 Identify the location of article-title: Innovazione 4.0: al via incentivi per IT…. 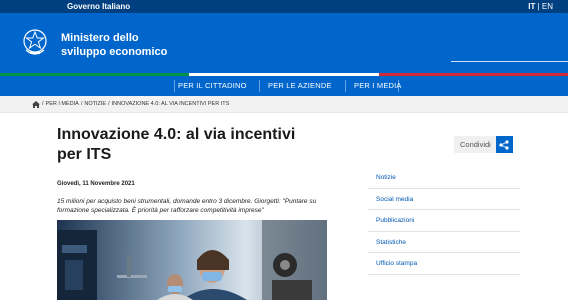
(176, 144).